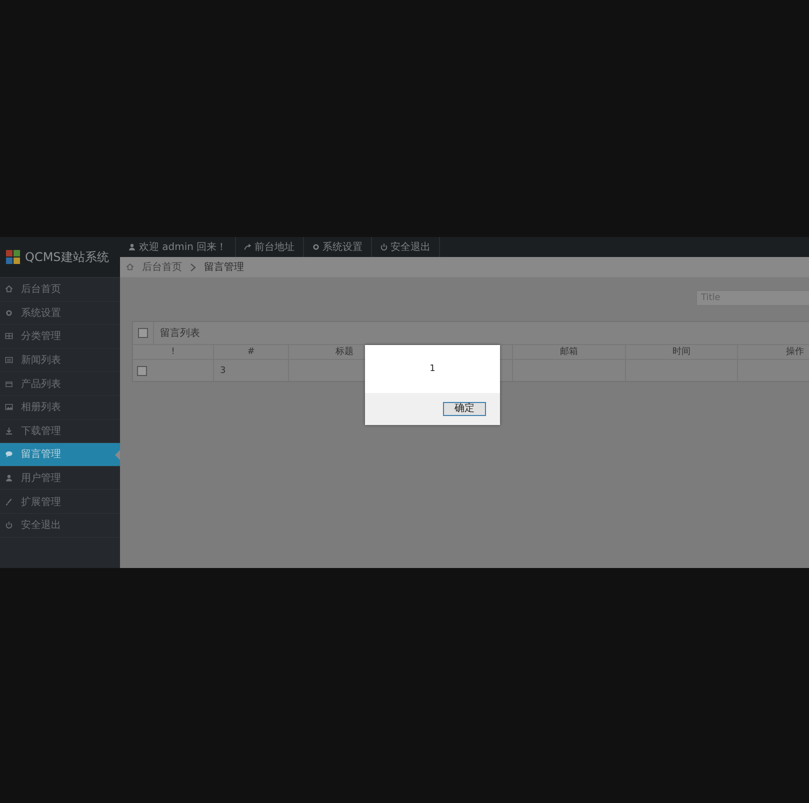 The width and height of the screenshot is (809, 803). Describe the element at coordinates (60, 455) in the screenshot. I see `sidebar-item: 留言管理` at that location.